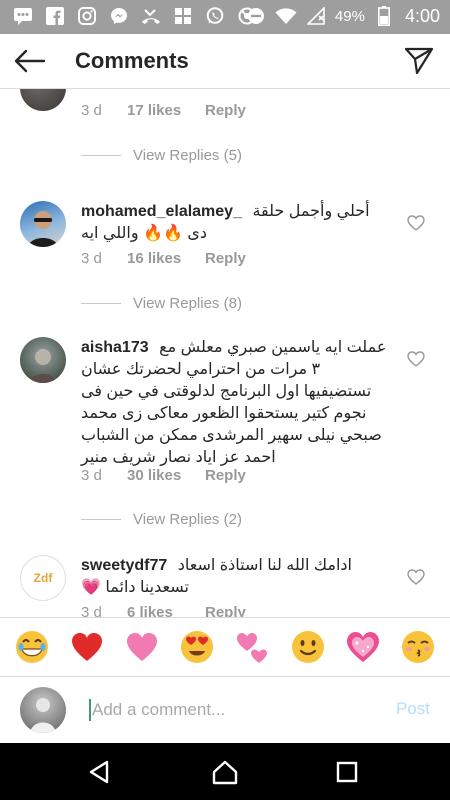  I want to click on notification-icons, so click(135, 16).